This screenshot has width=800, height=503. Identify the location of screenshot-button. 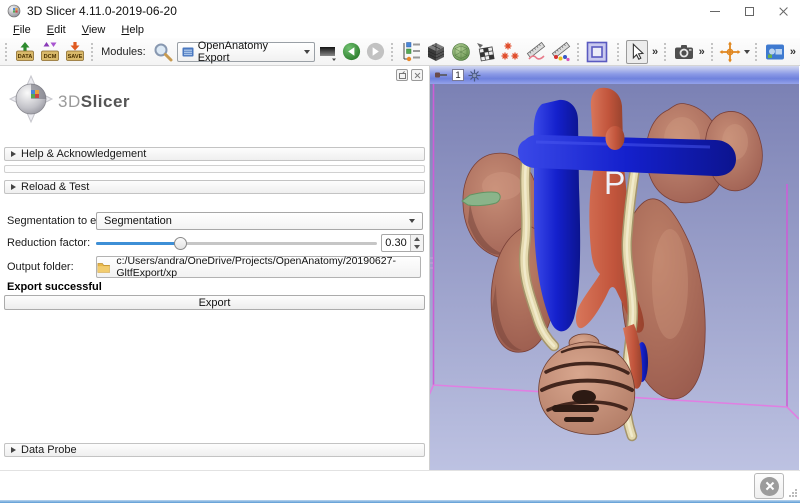
(684, 52).